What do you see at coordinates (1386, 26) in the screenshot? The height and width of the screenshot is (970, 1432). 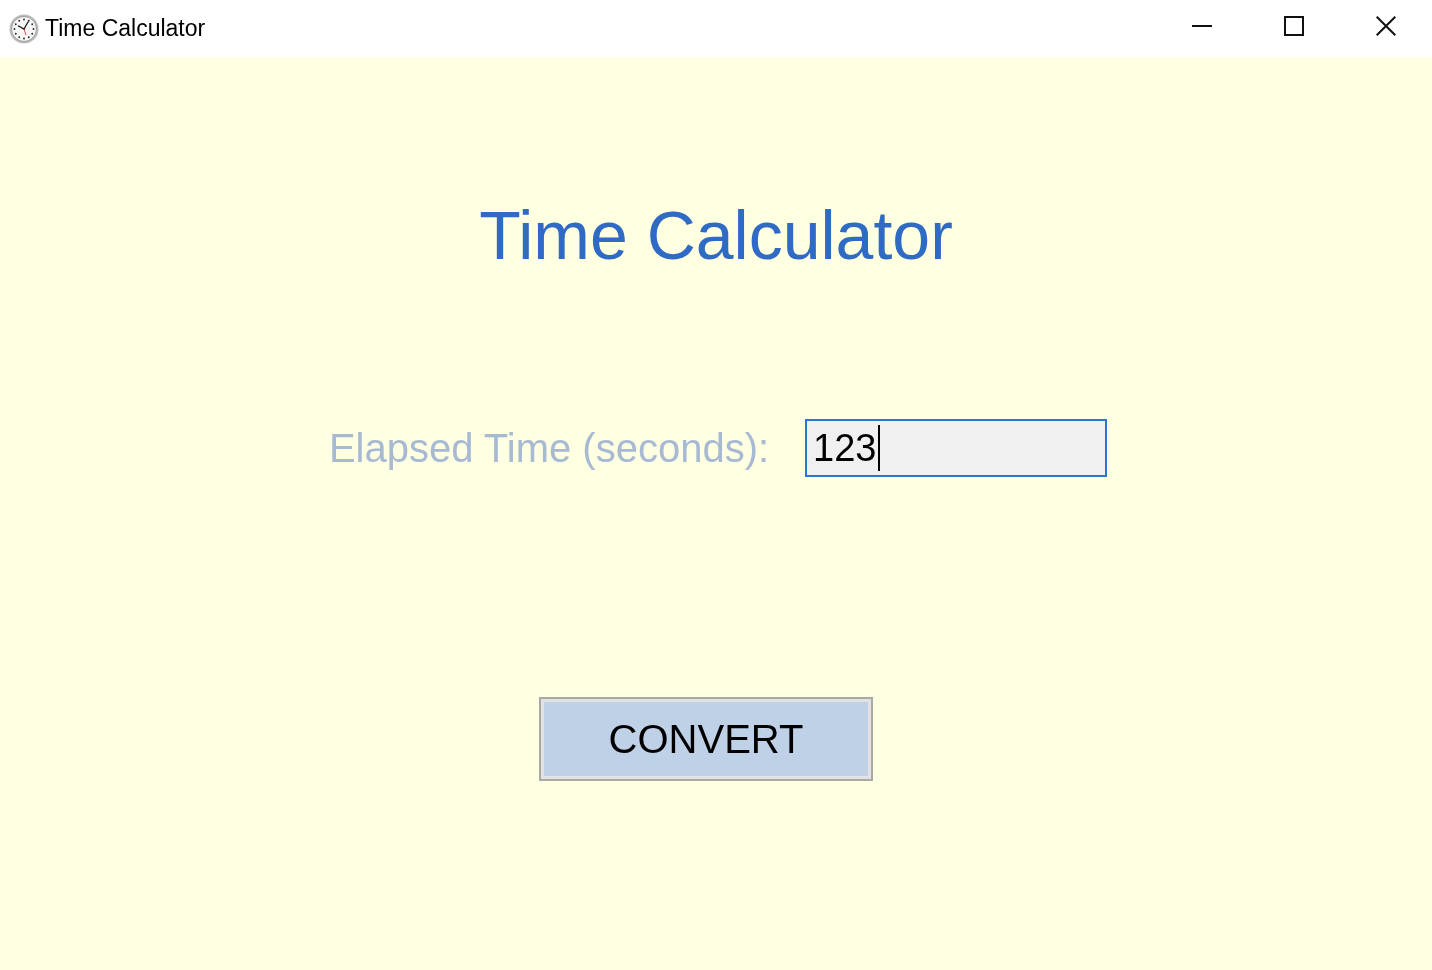 I see `close-icon` at bounding box center [1386, 26].